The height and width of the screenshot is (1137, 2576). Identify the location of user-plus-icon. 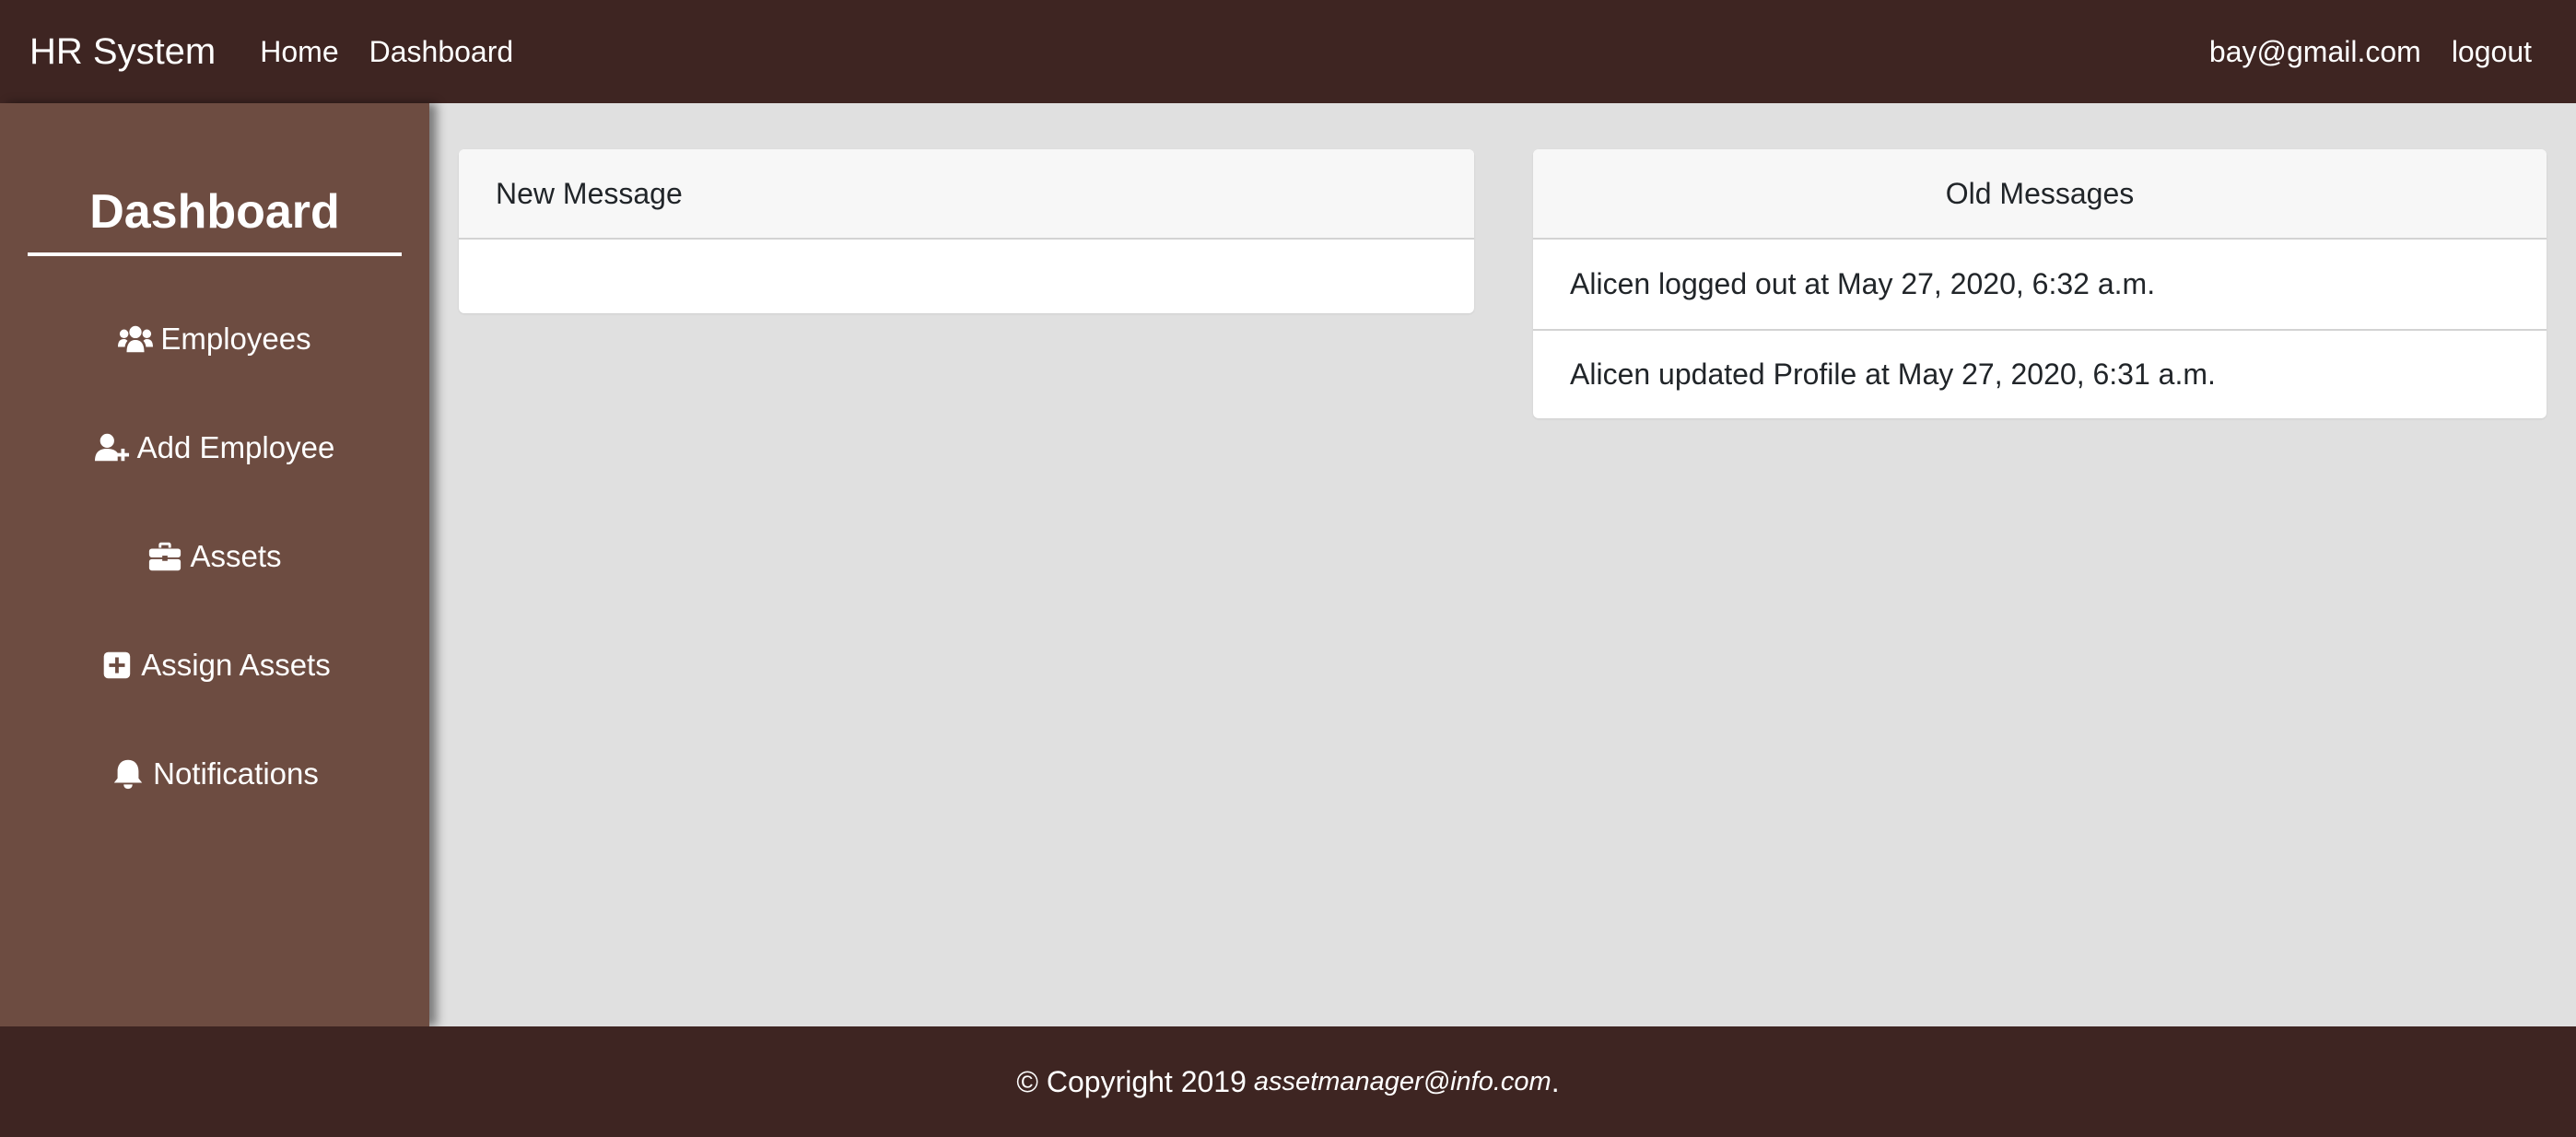
(111, 447).